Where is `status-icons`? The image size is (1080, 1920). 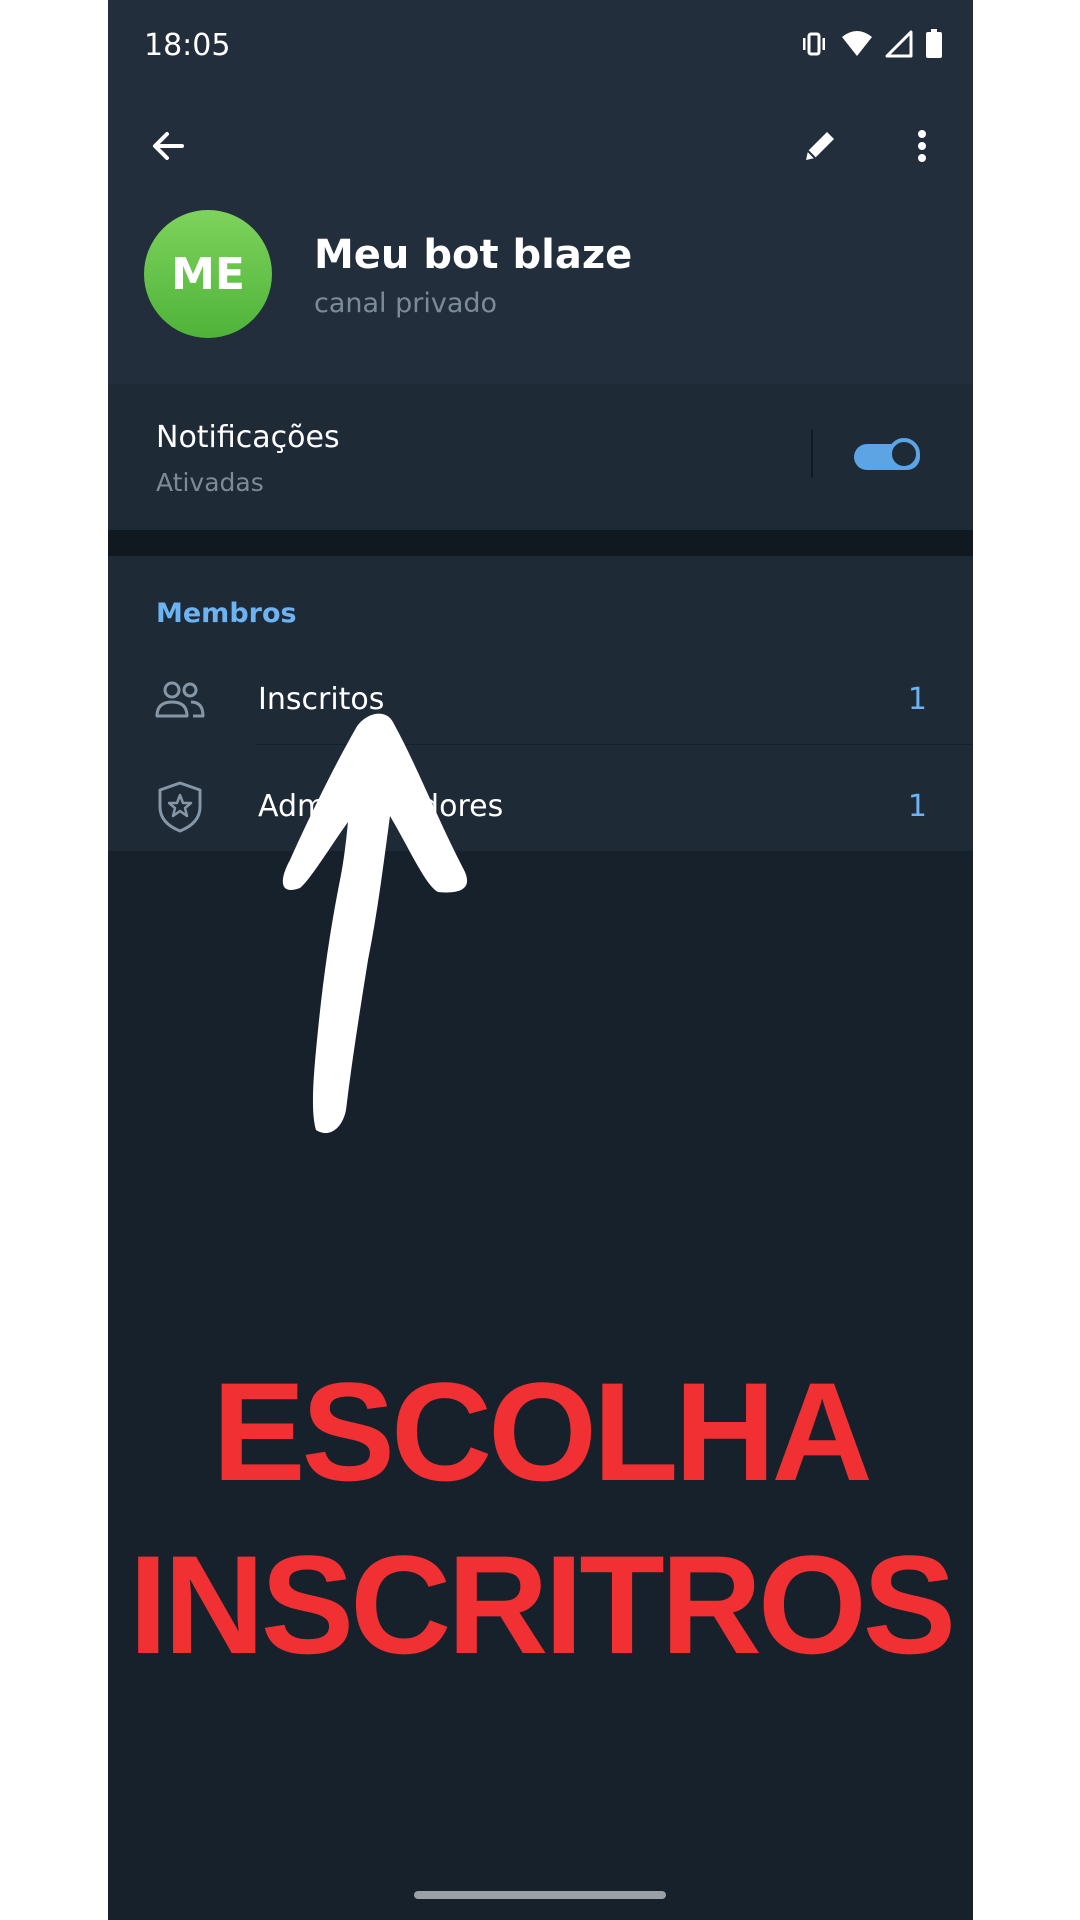 status-icons is located at coordinates (871, 46).